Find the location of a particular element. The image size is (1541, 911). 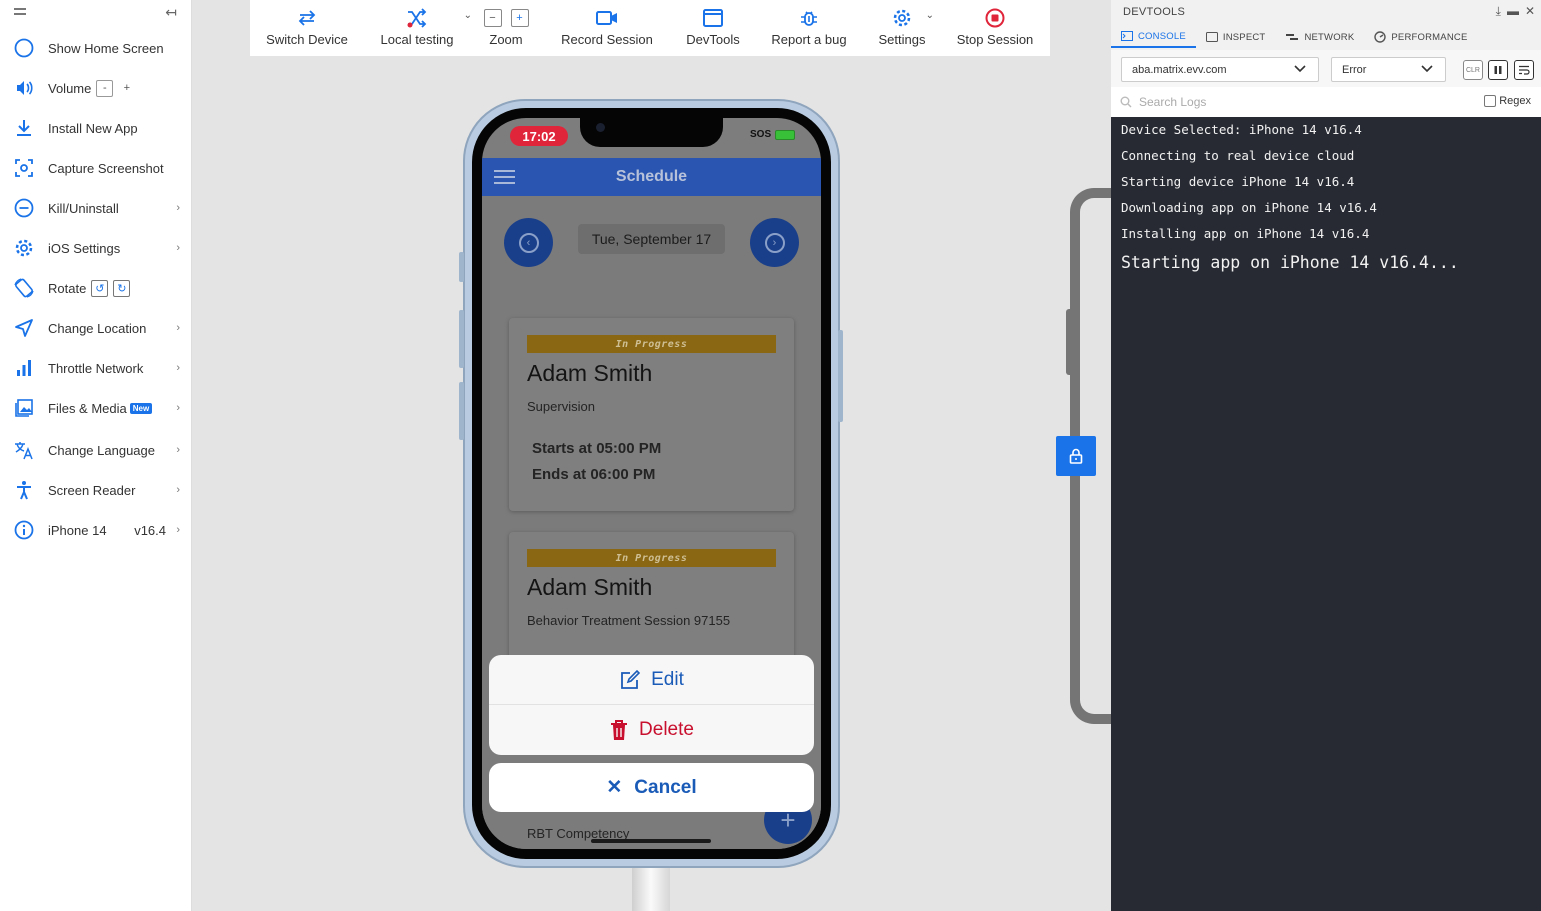

url-select: aba.matrix.evv.com is located at coordinates (1220, 69).